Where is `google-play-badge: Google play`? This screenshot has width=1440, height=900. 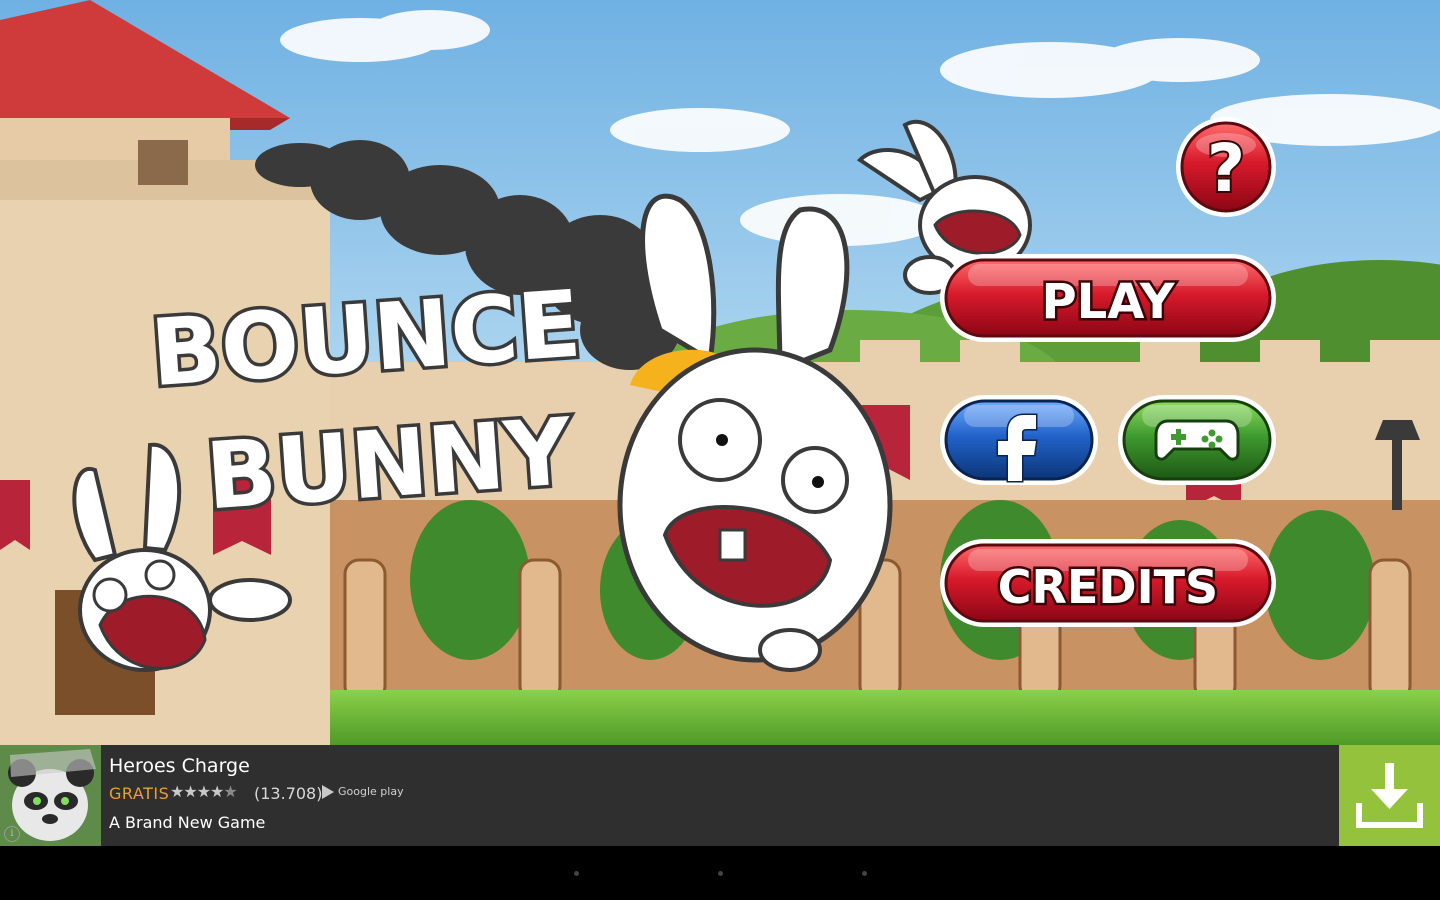
google-play-badge: Google play is located at coordinates (363, 792).